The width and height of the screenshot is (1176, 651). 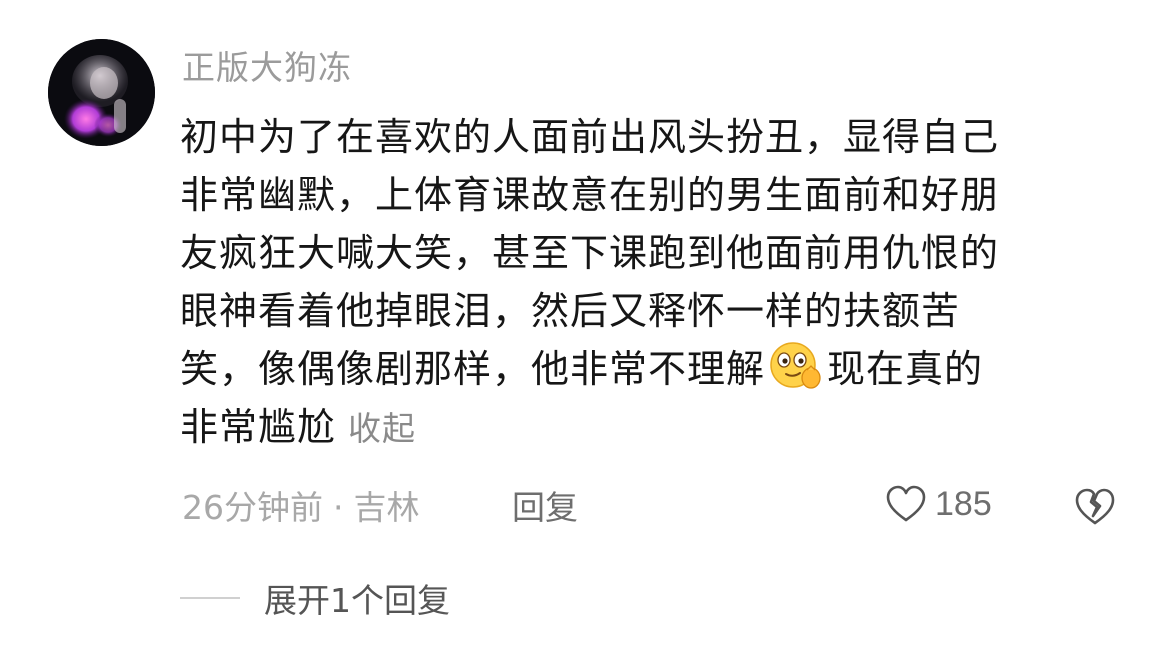 I want to click on expand-replies-label: 展开1个回复, so click(x=357, y=598).